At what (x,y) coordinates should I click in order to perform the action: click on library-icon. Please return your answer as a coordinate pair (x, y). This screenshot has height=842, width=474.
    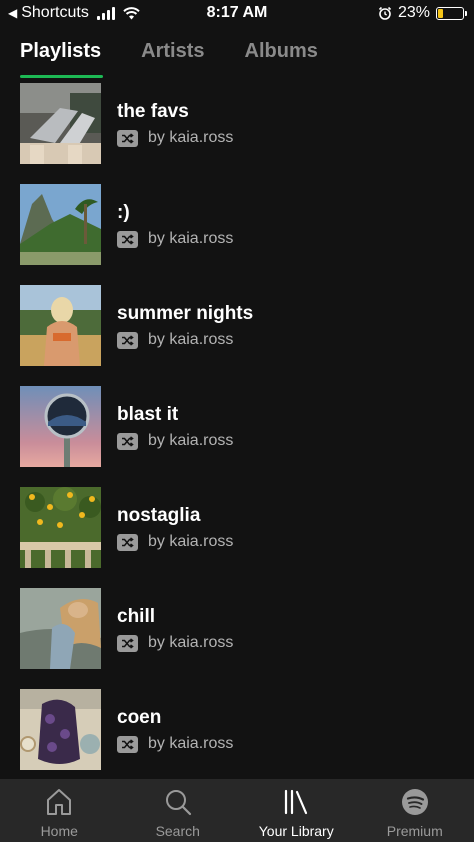
    Looking at the image, I should click on (296, 802).